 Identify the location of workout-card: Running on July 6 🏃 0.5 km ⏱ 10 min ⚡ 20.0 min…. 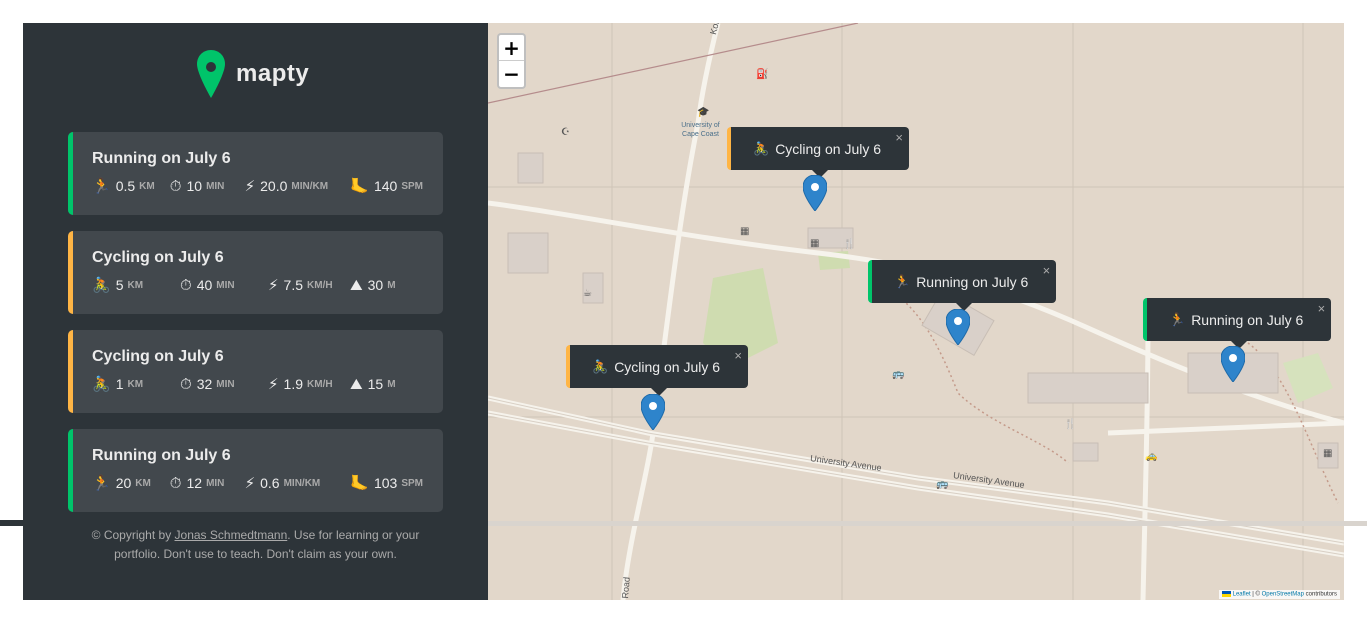
(255, 173).